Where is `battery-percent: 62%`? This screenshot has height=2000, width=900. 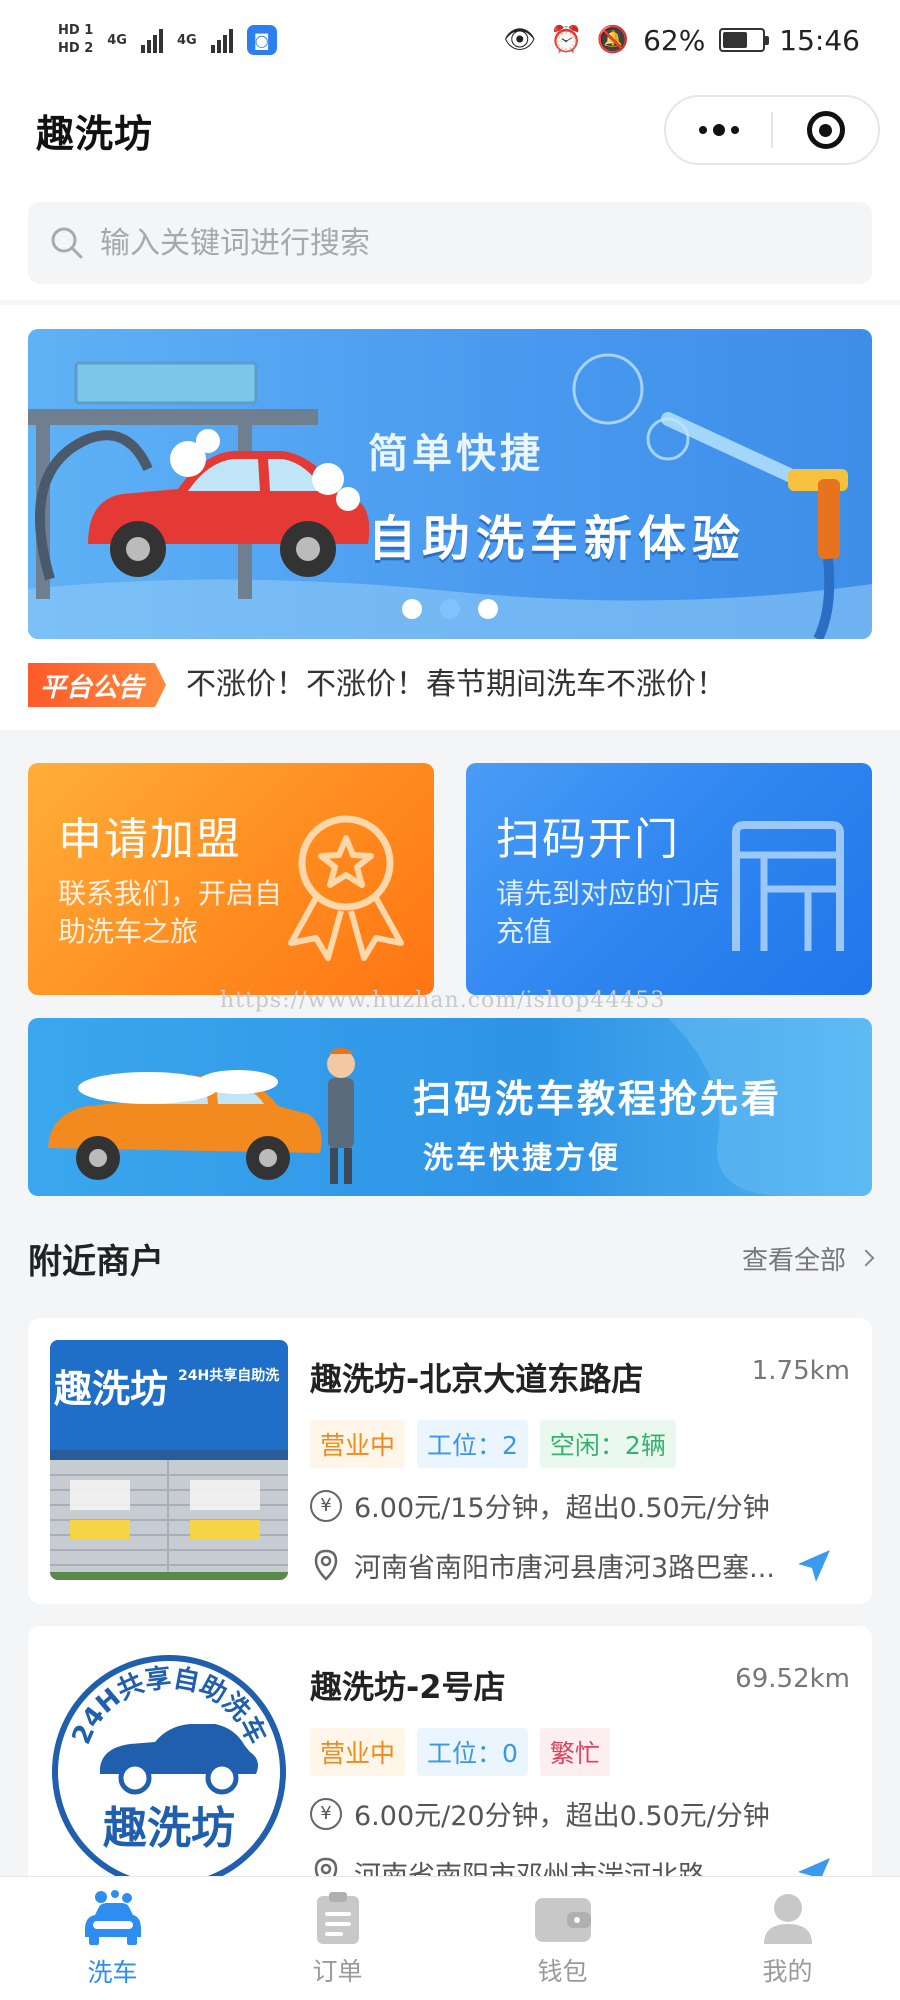
battery-percent: 62% is located at coordinates (674, 40).